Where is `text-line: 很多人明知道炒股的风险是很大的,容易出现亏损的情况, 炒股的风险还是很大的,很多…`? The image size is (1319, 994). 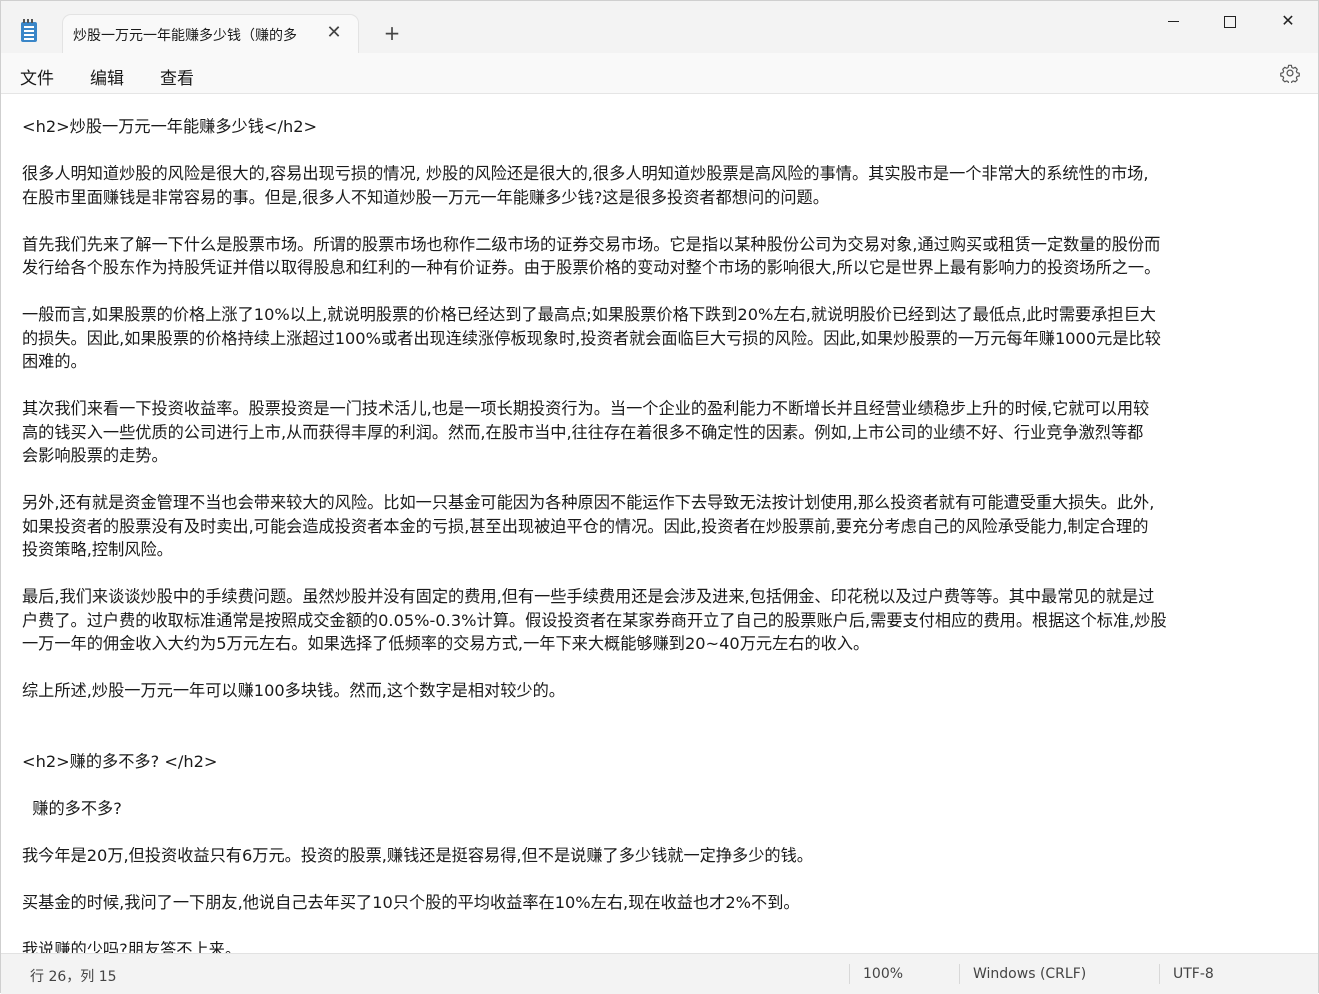 text-line: 很多人明知道炒股的风险是很大的,容易出现亏损的情况, 炒股的风险还是很大的,很多… is located at coordinates (664, 174).